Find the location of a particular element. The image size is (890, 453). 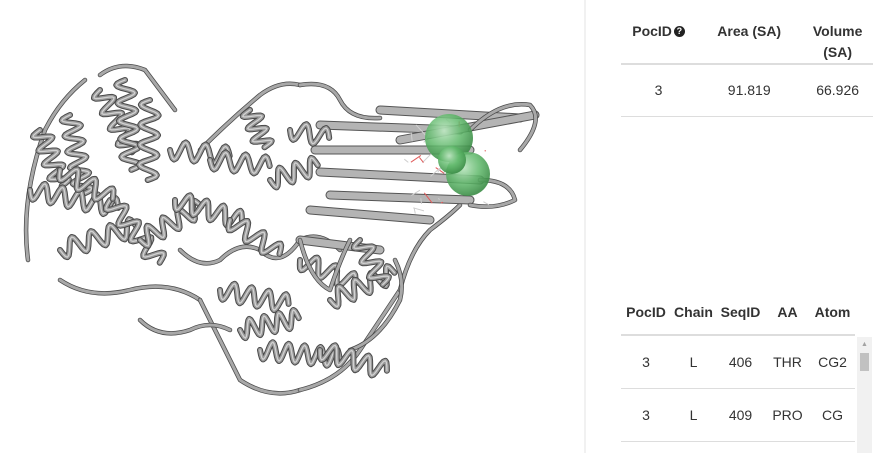

cell-atom: CG2 is located at coordinates (832, 362).